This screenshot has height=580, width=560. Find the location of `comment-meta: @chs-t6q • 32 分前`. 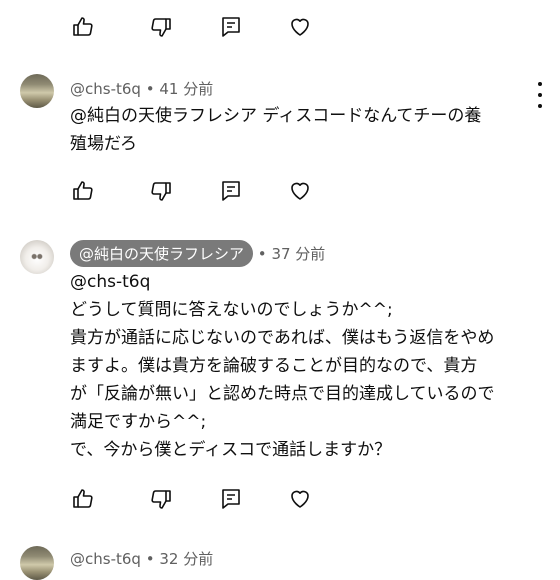

comment-meta: @chs-t6q • 32 分前 is located at coordinates (141, 558).